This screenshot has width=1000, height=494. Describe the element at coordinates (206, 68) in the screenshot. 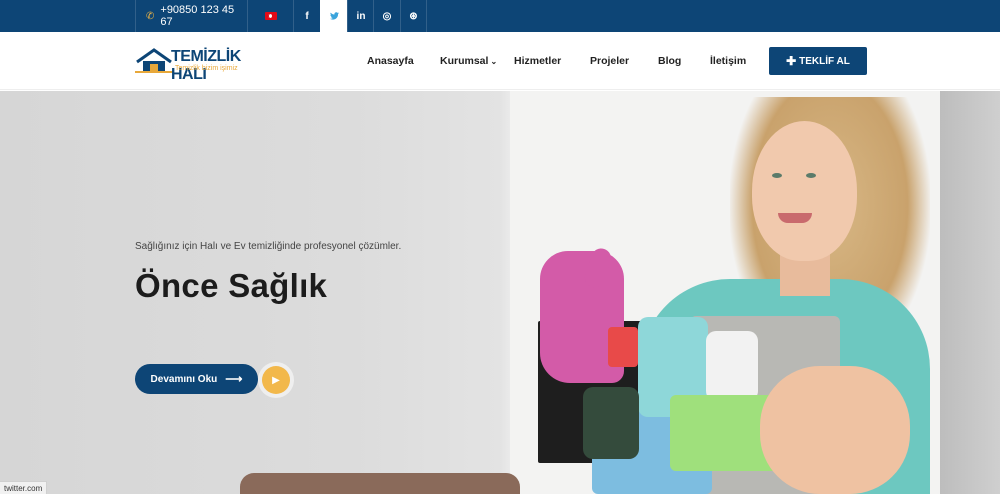

I see `logo-tagline: Temizlik bizim işimiz` at that location.